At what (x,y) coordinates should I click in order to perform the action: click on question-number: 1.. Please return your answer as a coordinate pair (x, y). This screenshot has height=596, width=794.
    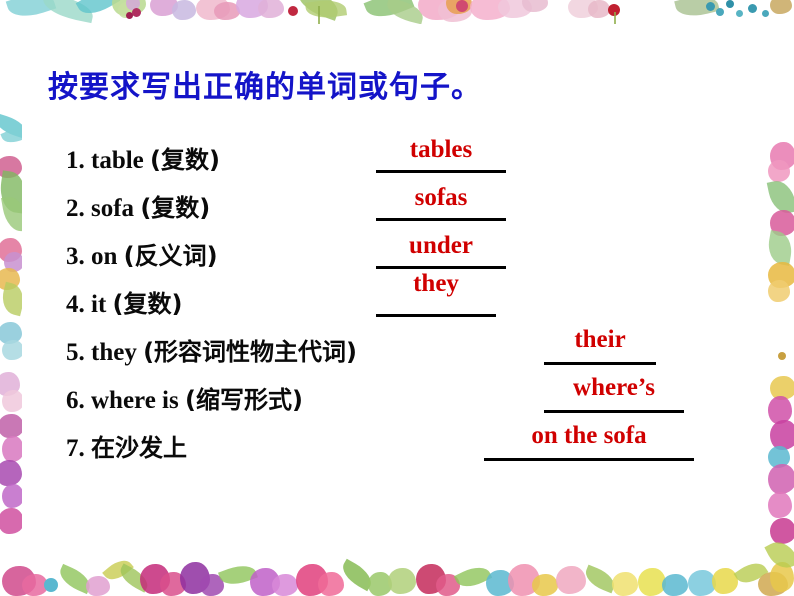
    Looking at the image, I should click on (75, 160).